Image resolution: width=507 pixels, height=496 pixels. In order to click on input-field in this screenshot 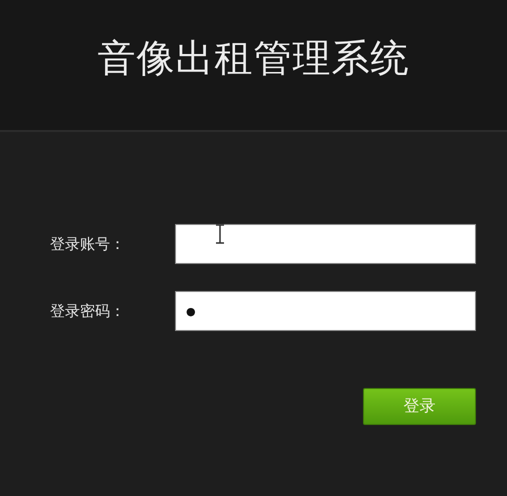, I will do `click(325, 244)`.